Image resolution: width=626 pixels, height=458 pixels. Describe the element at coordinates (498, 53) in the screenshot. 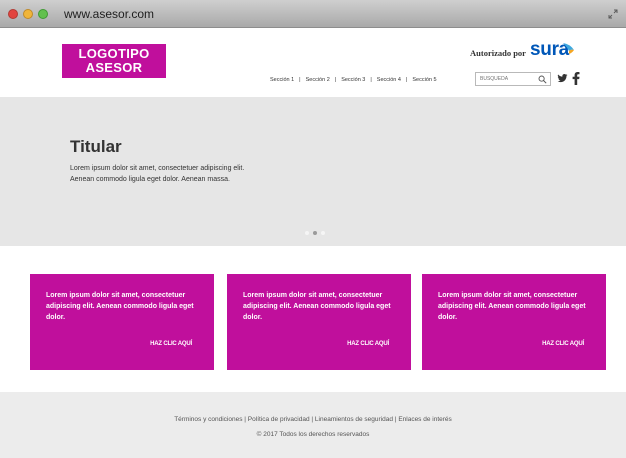

I see `authorized-label: Autorizado por` at that location.